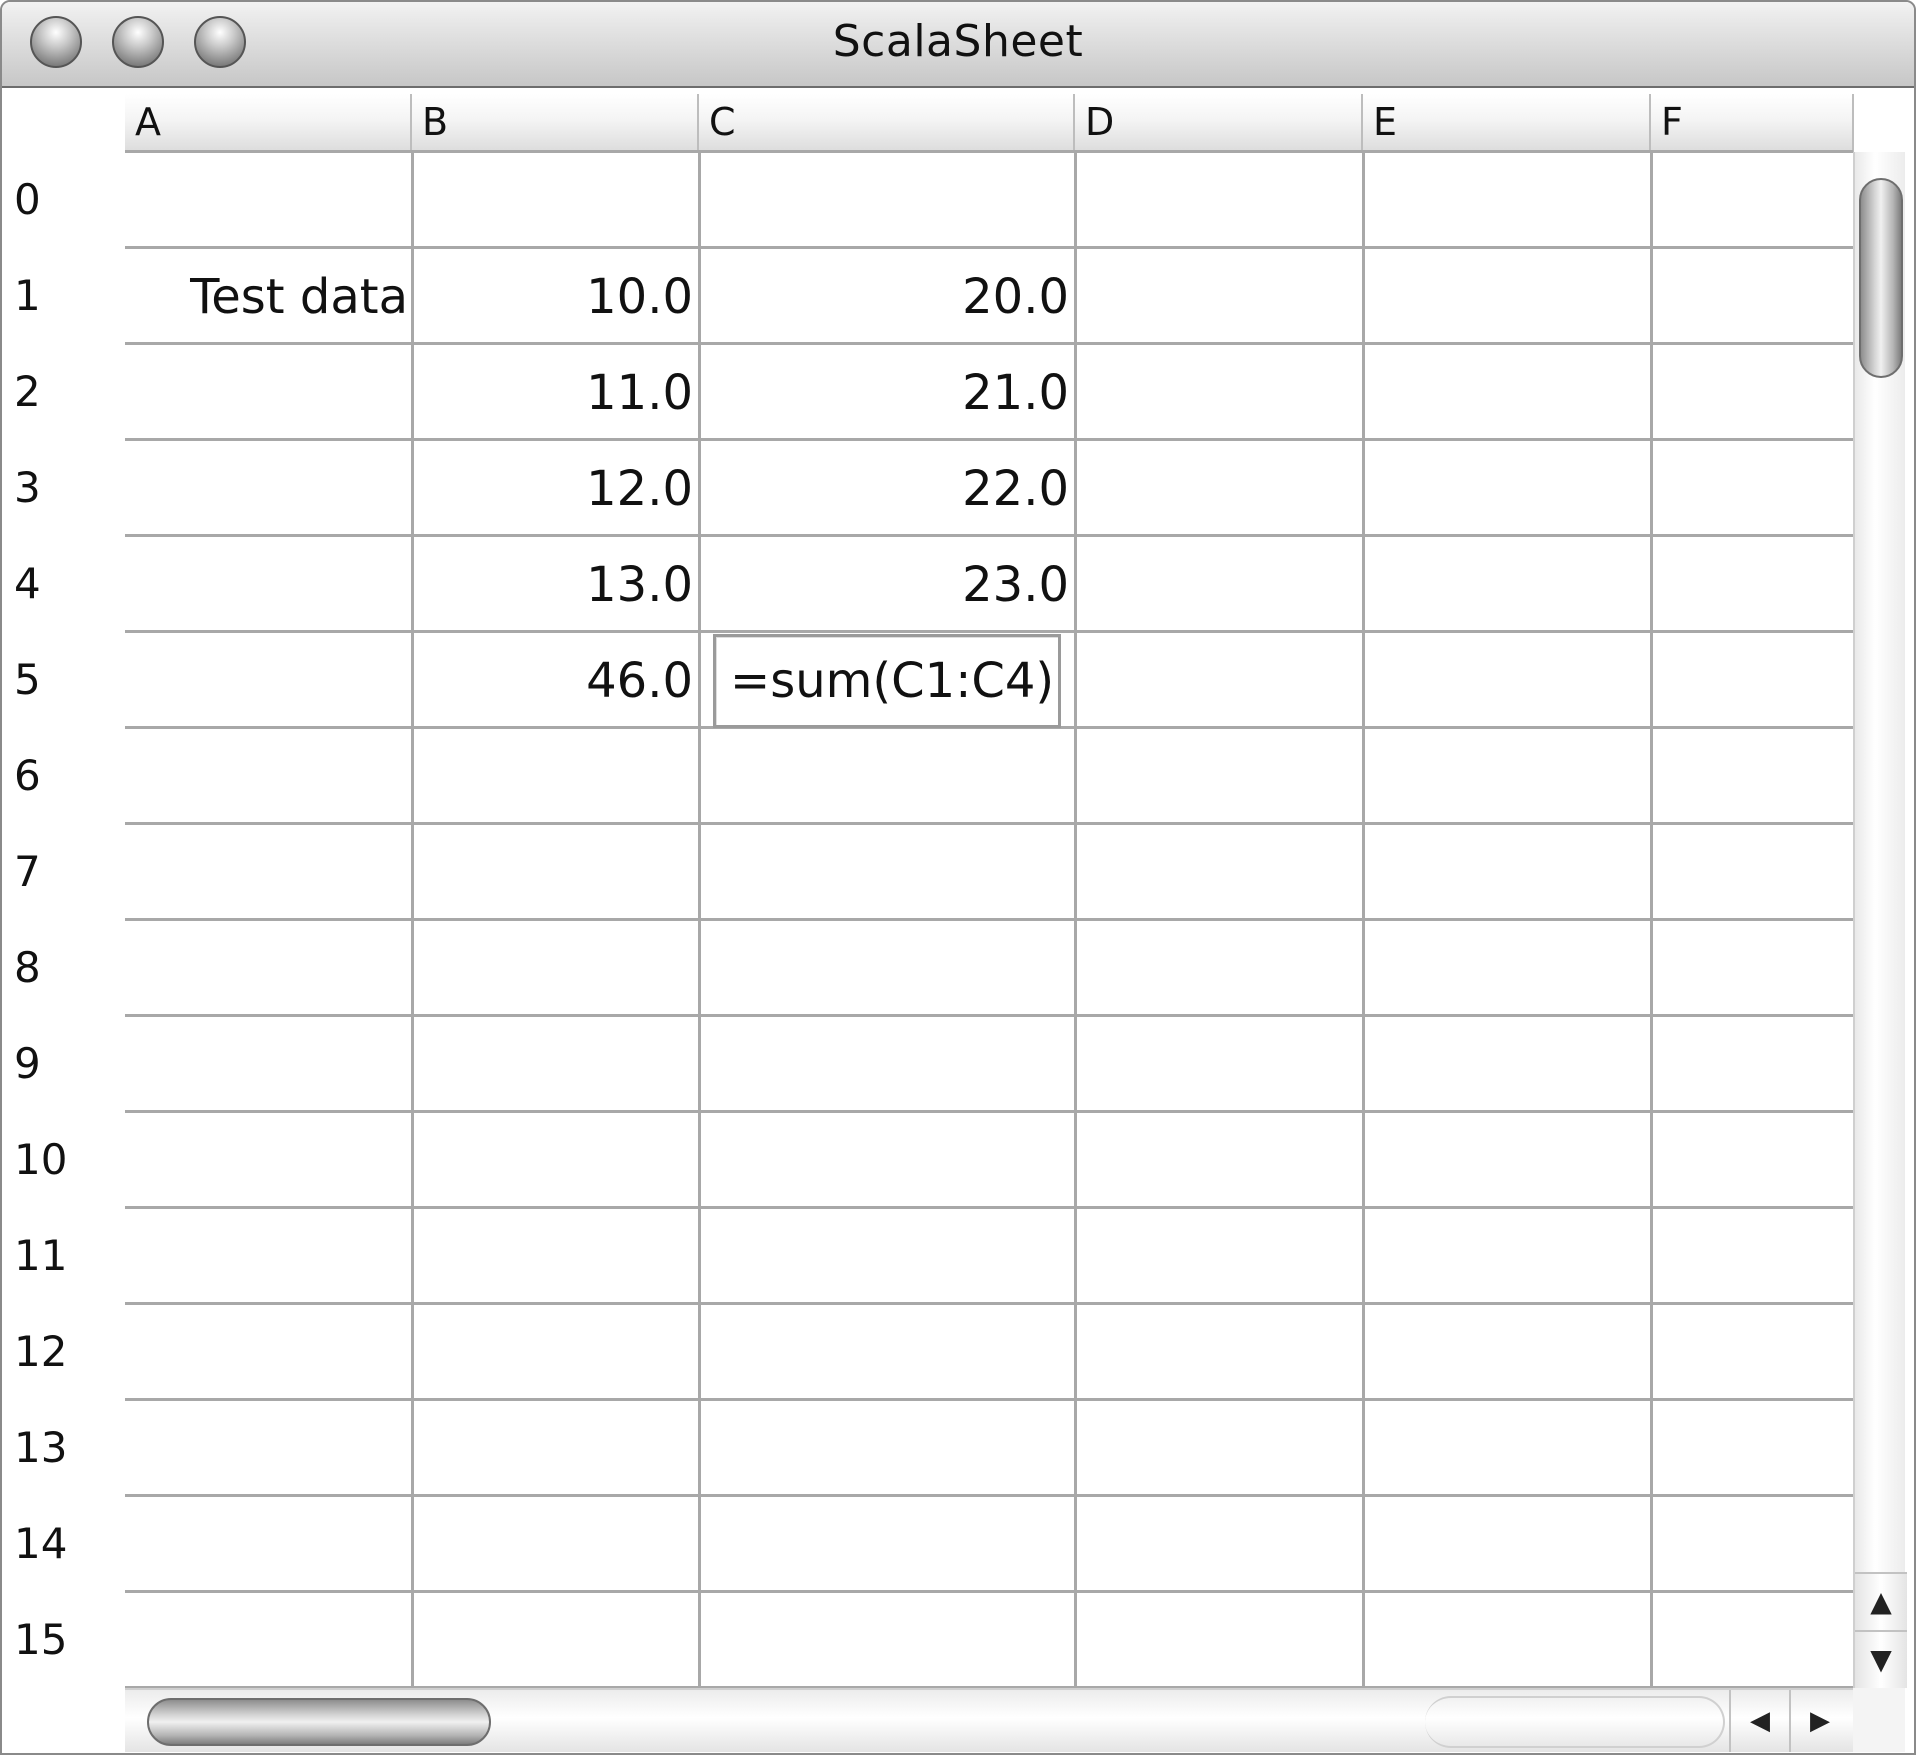 The height and width of the screenshot is (1755, 1916). What do you see at coordinates (64, 1064) in the screenshot?
I see `row-header-9: 9` at bounding box center [64, 1064].